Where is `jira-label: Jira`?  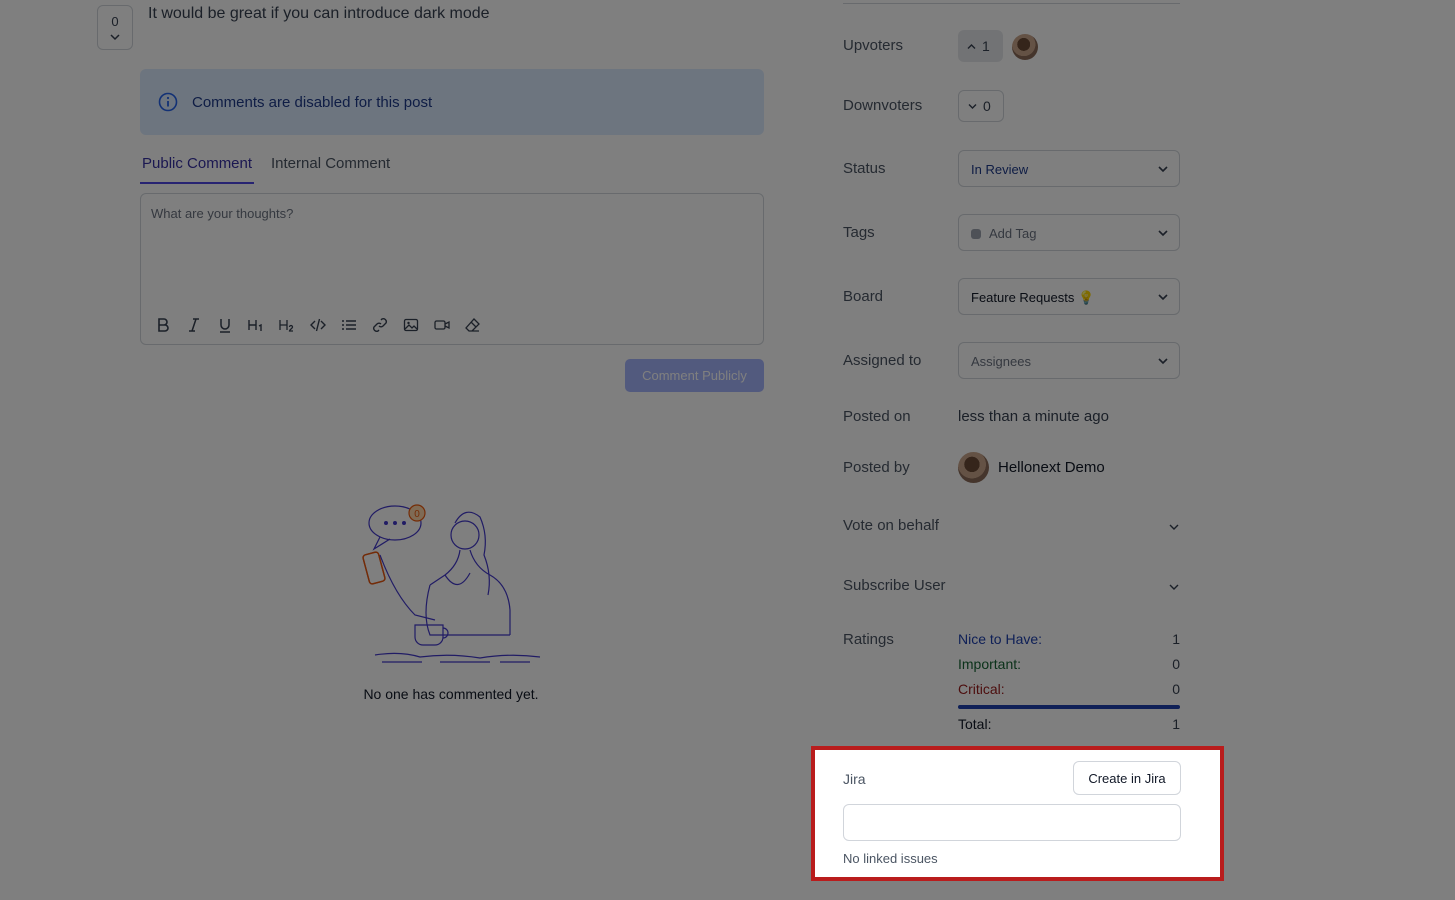
jira-label: Jira is located at coordinates (854, 779).